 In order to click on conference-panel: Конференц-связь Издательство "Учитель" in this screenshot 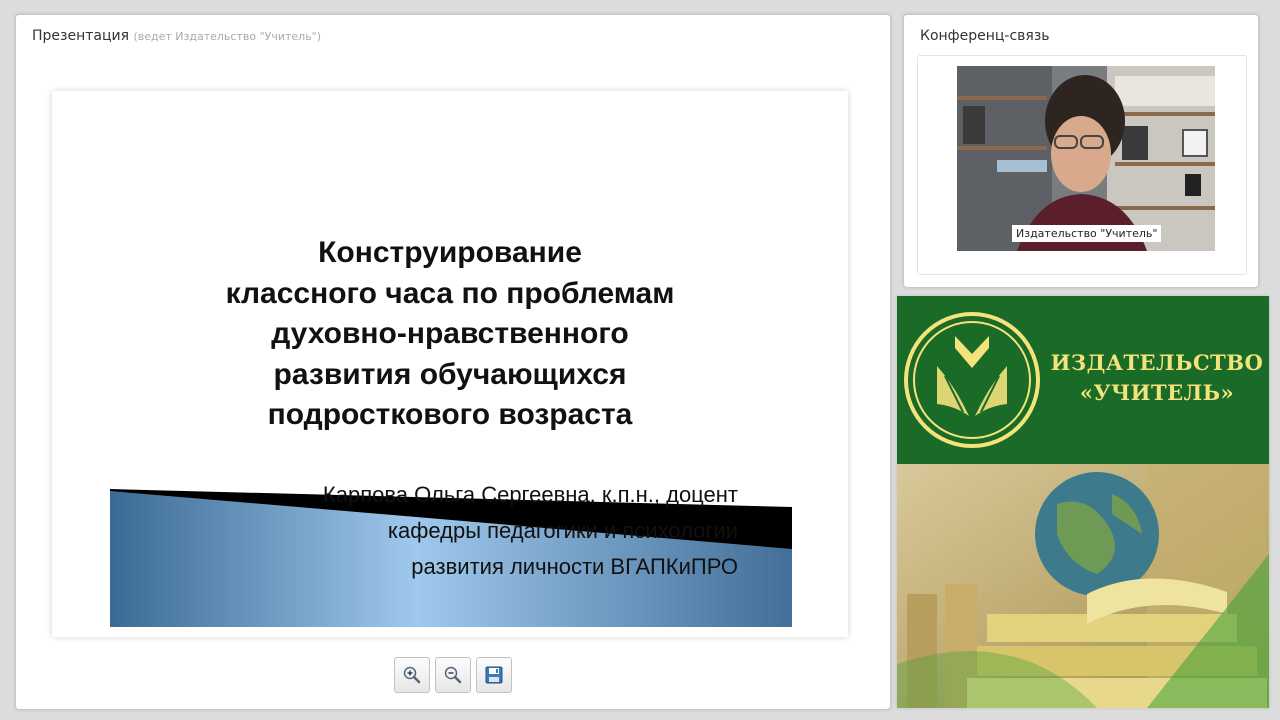, I will do `click(1081, 151)`.